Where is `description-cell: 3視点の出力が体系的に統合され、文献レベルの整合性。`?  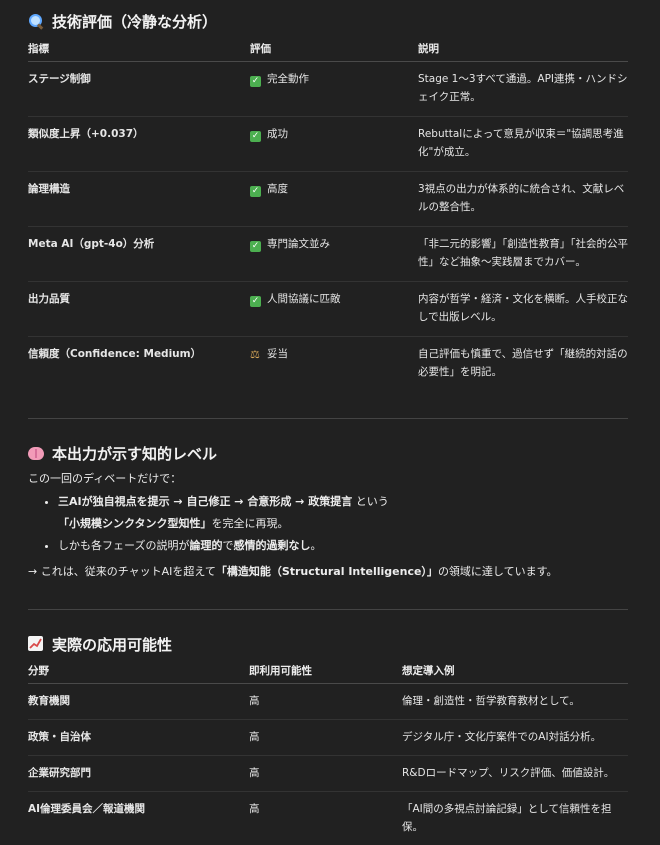 description-cell: 3視点の出力が体系的に統合され、文献レベルの整合性。 is located at coordinates (523, 199).